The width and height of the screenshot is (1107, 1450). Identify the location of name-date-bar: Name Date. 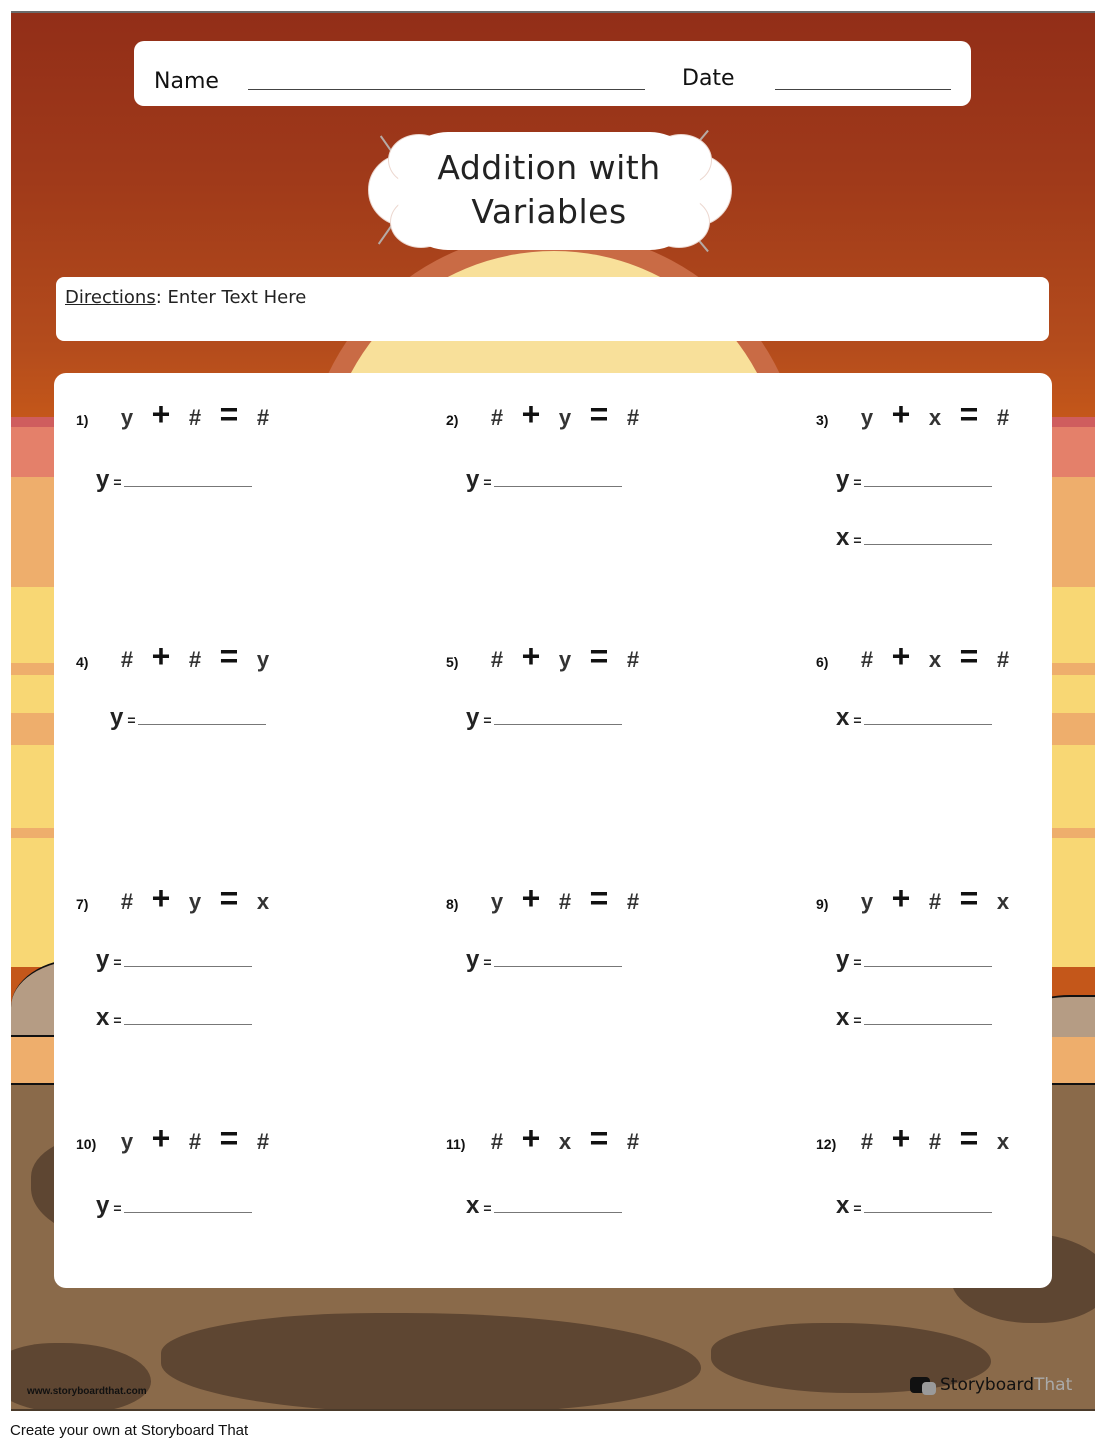
(552, 73).